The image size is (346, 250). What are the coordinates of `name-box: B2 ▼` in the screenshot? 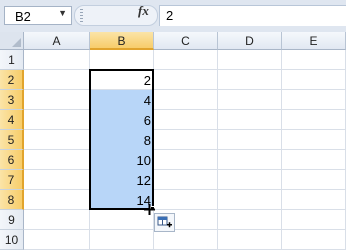 It's located at (38, 15).